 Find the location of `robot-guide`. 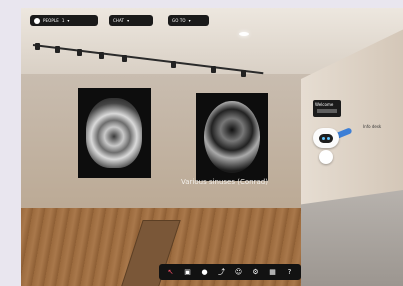

robot-guide is located at coordinates (331, 148).